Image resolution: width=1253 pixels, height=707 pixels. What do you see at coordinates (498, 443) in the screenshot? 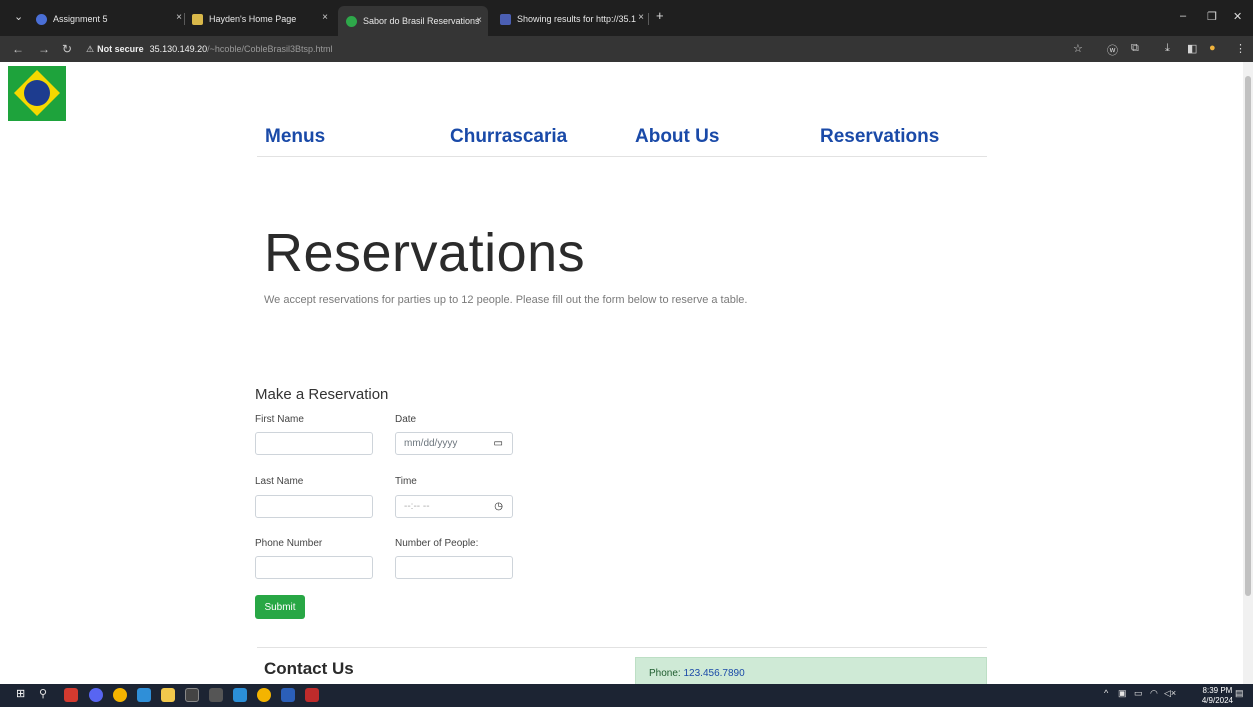
I see `calendar-icon: ▭` at bounding box center [498, 443].